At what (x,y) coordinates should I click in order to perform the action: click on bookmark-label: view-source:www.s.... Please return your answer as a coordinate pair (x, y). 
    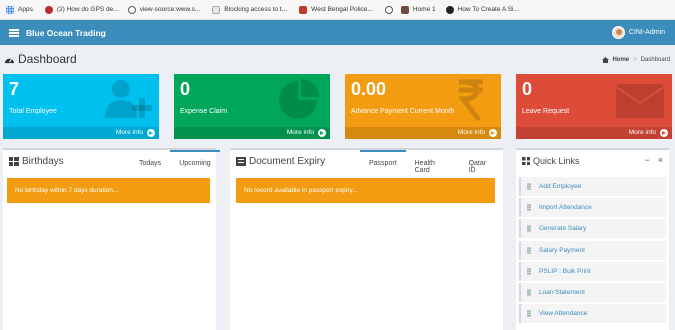
    Looking at the image, I should click on (170, 9).